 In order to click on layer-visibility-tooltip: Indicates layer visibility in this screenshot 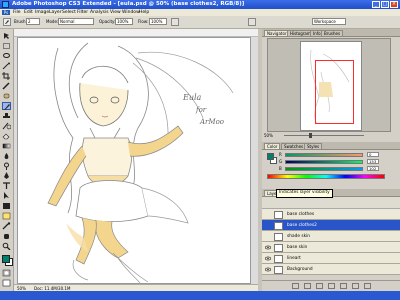, I will do `click(304, 193)`.